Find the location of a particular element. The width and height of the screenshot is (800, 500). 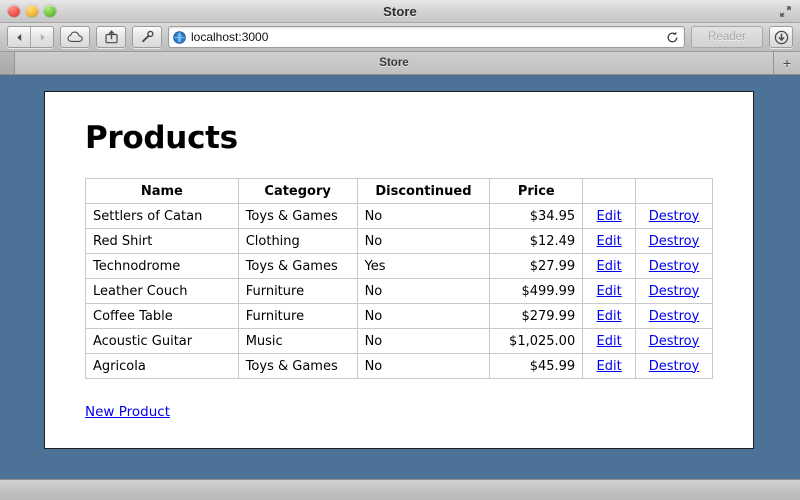

icloud-tabs-button is located at coordinates (75, 37).